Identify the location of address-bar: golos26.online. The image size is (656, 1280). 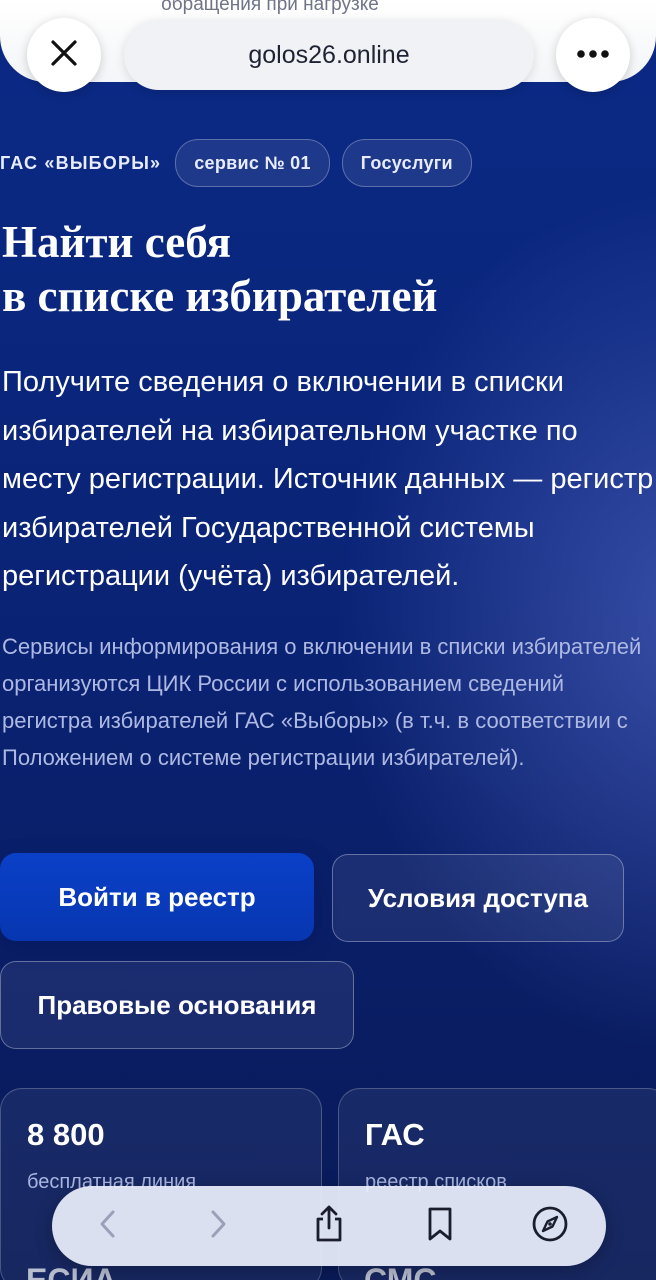
(329, 55).